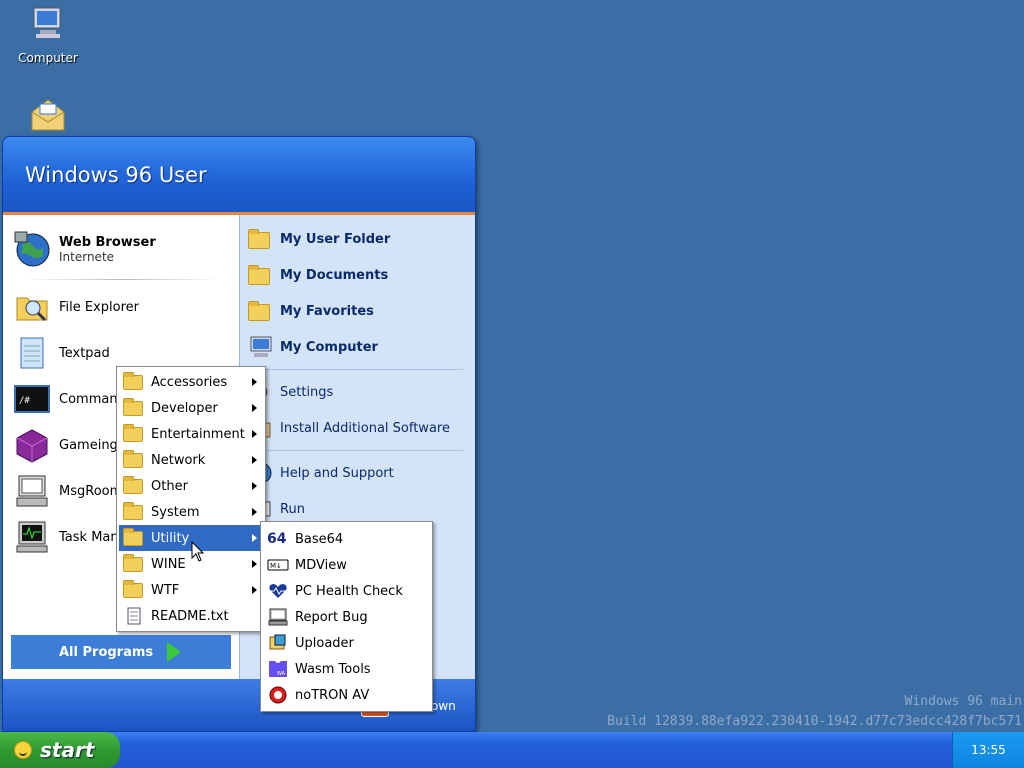  Describe the element at coordinates (198, 434) in the screenshot. I see `menu-item-label: Entertainment` at that location.